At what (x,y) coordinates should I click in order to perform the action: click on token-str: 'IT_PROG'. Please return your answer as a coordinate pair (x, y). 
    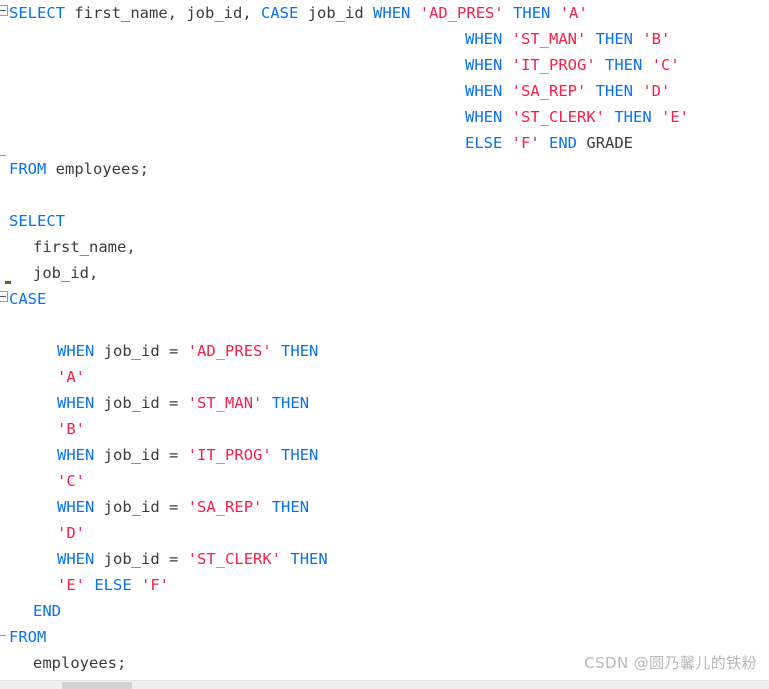
    Looking at the image, I should click on (553, 65).